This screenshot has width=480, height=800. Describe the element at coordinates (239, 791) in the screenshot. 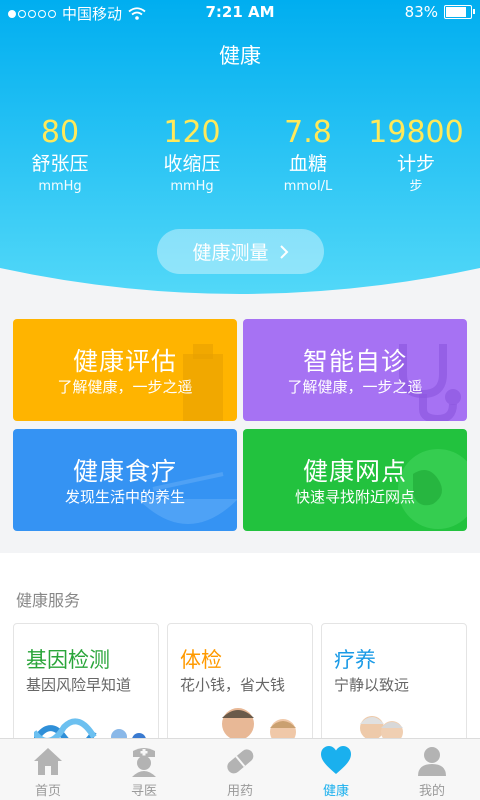

I see `tab-label: 用药` at that location.